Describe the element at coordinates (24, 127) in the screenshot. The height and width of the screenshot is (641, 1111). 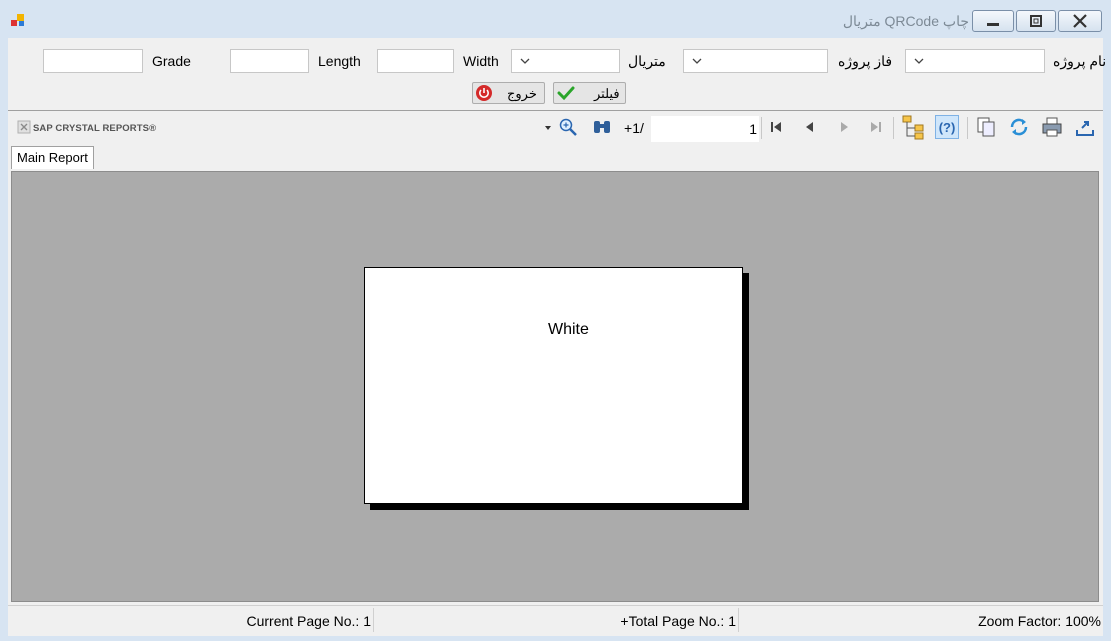
I see `close-view-icon` at that location.